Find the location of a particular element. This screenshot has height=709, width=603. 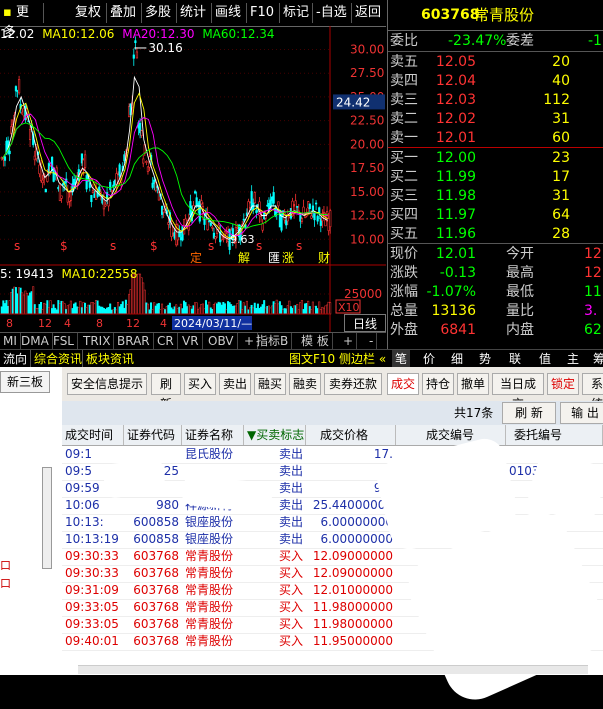

ask-row: 卖二 12.02 31 is located at coordinates (495, 119).